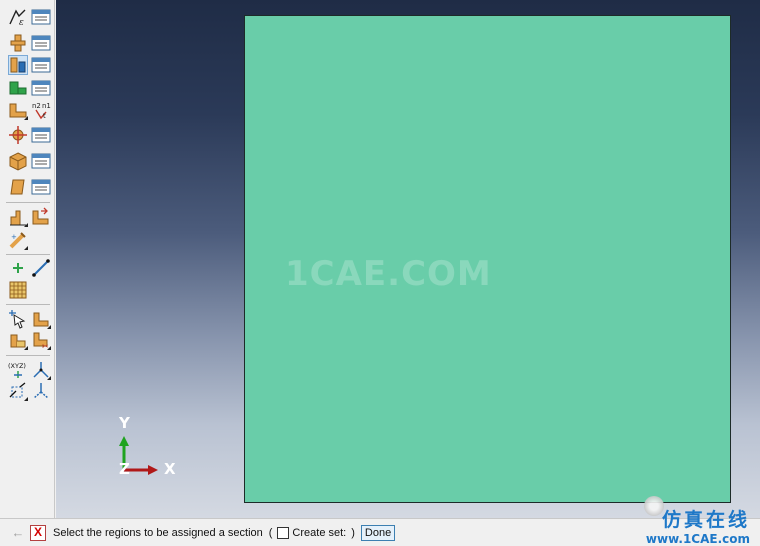 Image resolution: width=760 pixels, height=546 pixels. Describe the element at coordinates (41, 65) in the screenshot. I see `section-manager-icon` at that location.